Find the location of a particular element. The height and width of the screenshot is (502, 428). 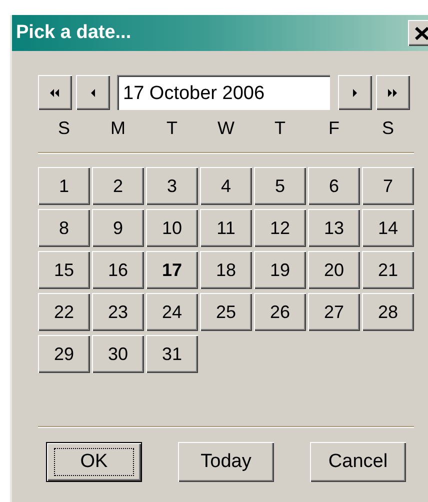

previous-year-button is located at coordinates (55, 92).